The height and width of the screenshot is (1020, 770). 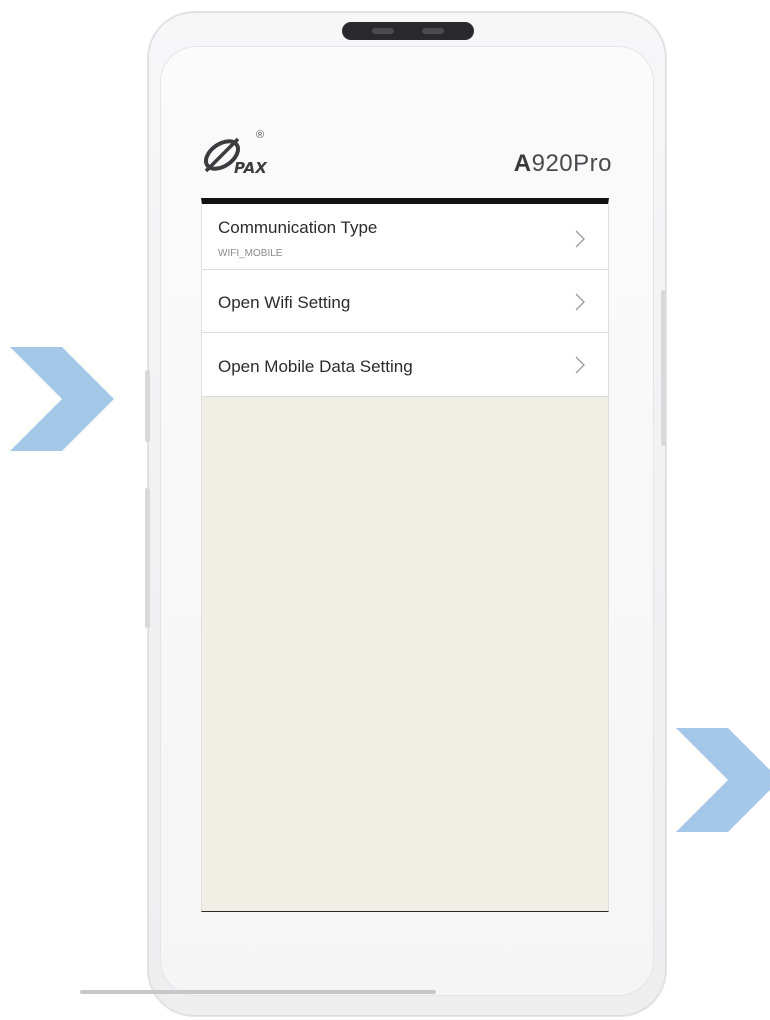 I want to click on device-bottom-groove, so click(x=258, y=992).